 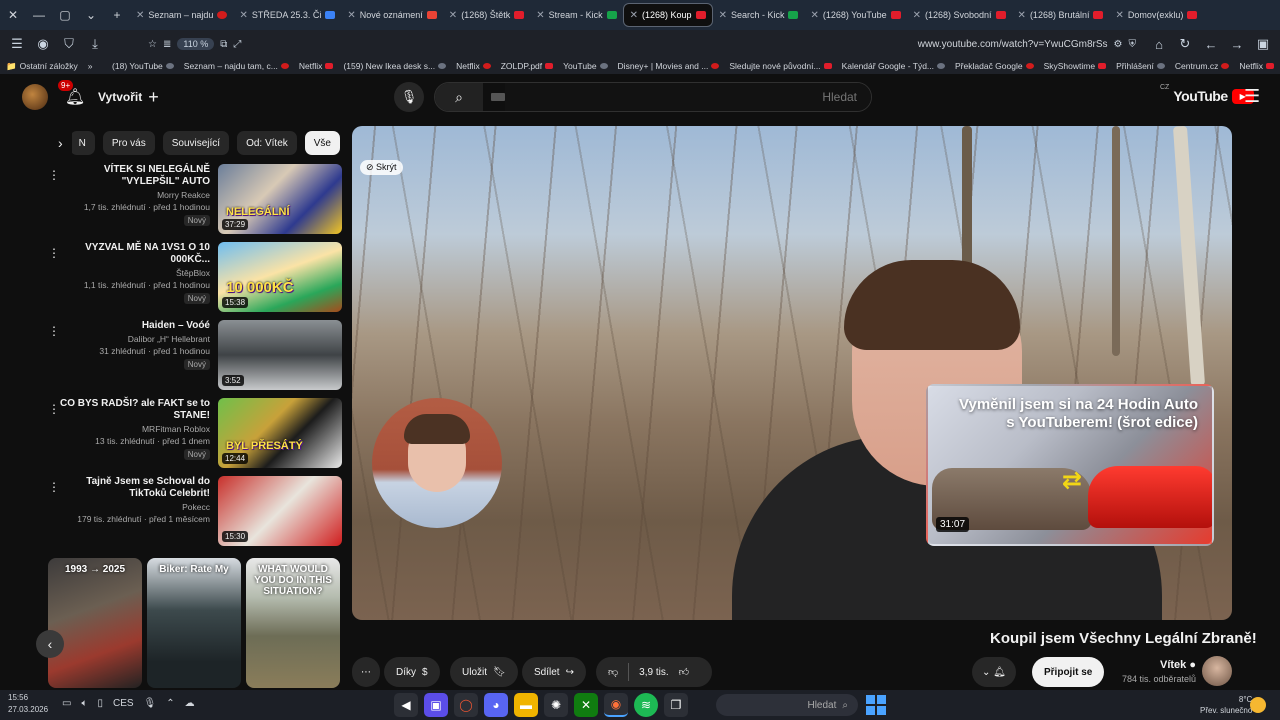 What do you see at coordinates (223, 44) in the screenshot?
I see `screenshot-icon: ⧉` at bounding box center [223, 44].